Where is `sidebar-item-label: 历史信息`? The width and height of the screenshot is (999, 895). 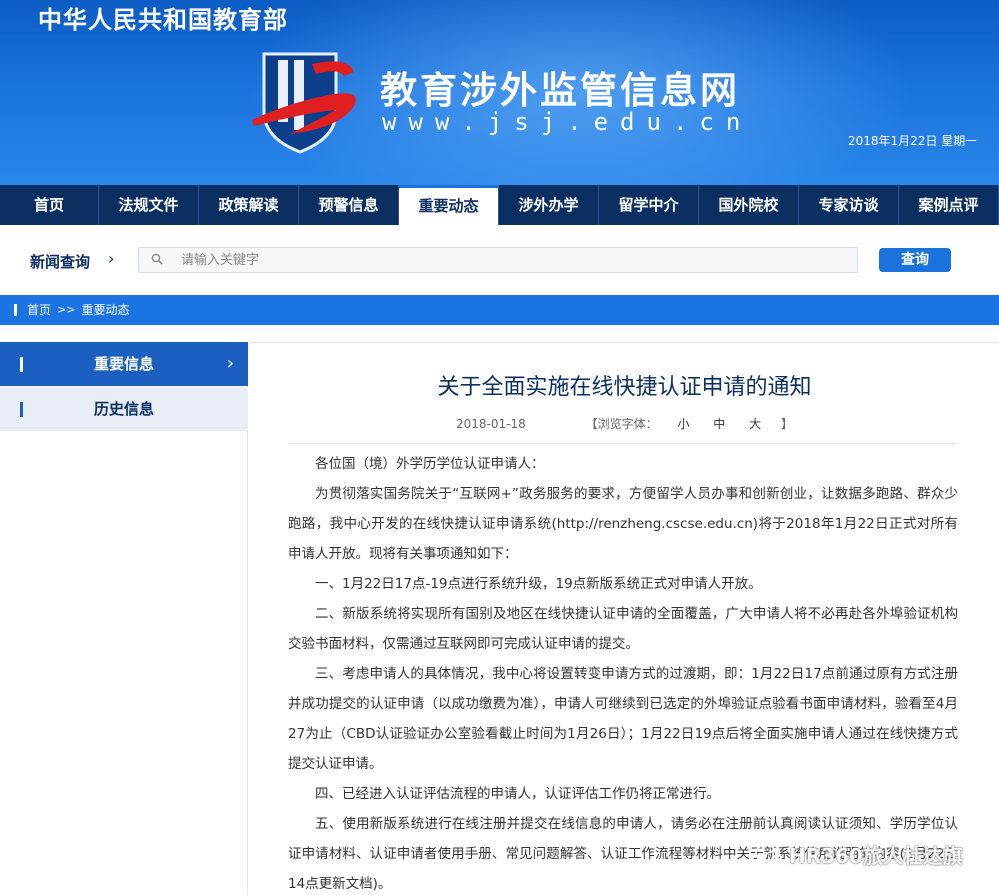 sidebar-item-label: 历史信息 is located at coordinates (123, 409).